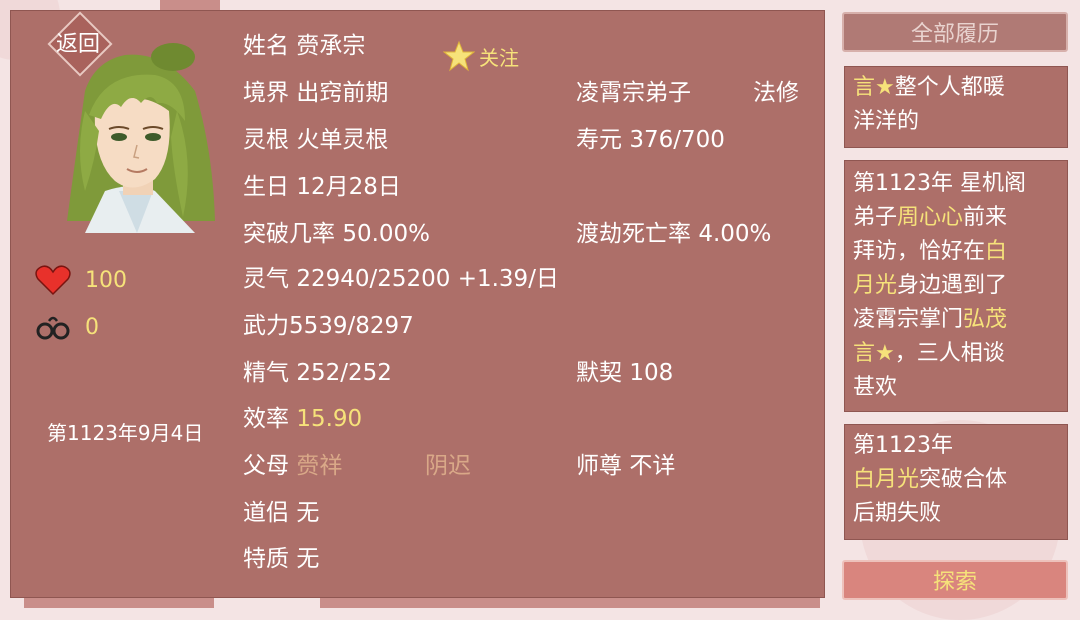 The width and height of the screenshot is (1080, 620). Describe the element at coordinates (329, 419) in the screenshot. I see `efficiency-value: 15.90` at that location.